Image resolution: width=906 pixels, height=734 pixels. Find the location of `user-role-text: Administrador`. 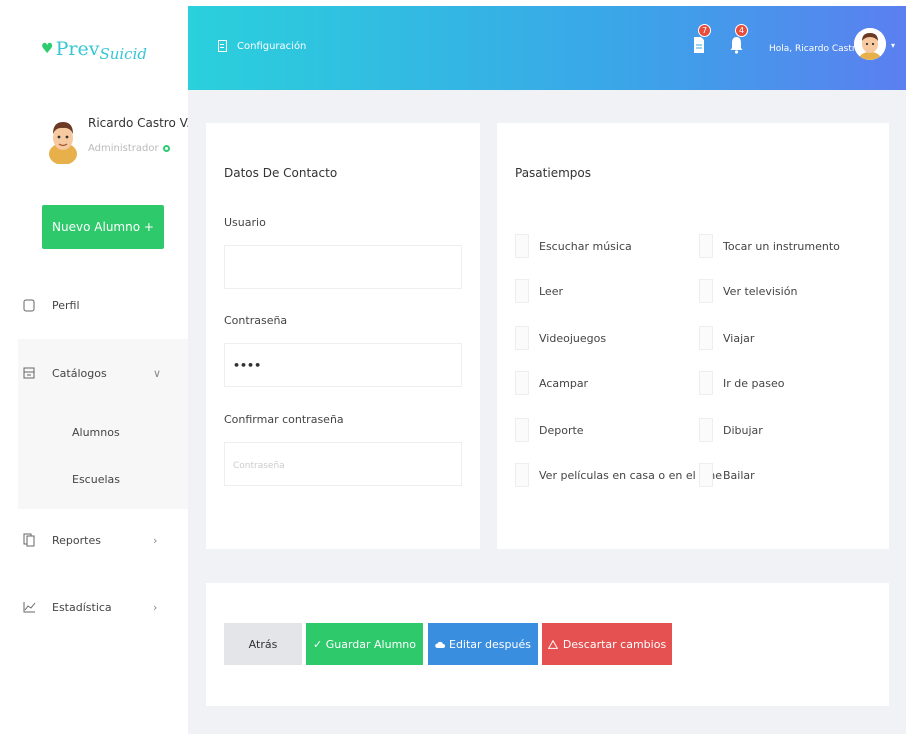

user-role-text: Administrador is located at coordinates (123, 148).